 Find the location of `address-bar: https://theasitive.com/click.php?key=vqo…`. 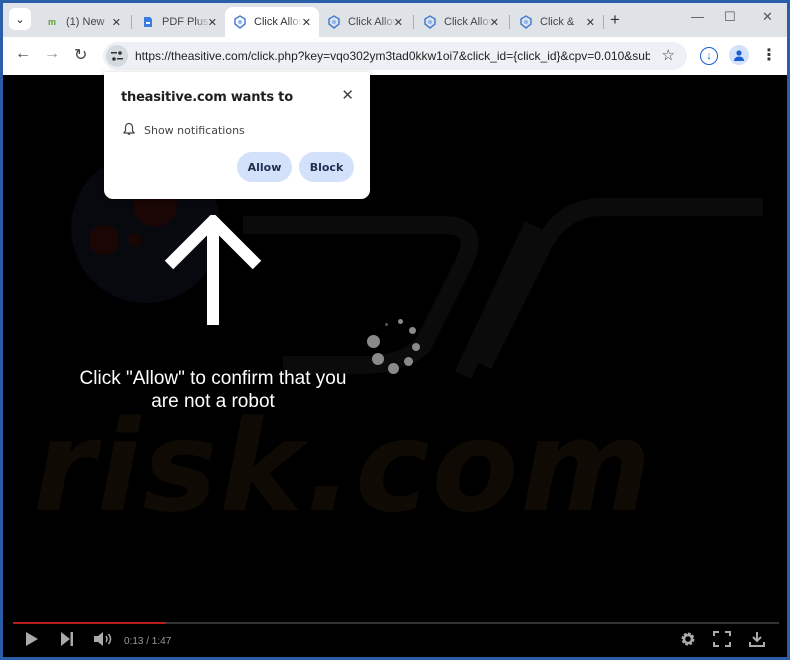

address-bar: https://theasitive.com/click.php?key=vqo… is located at coordinates (395, 56).